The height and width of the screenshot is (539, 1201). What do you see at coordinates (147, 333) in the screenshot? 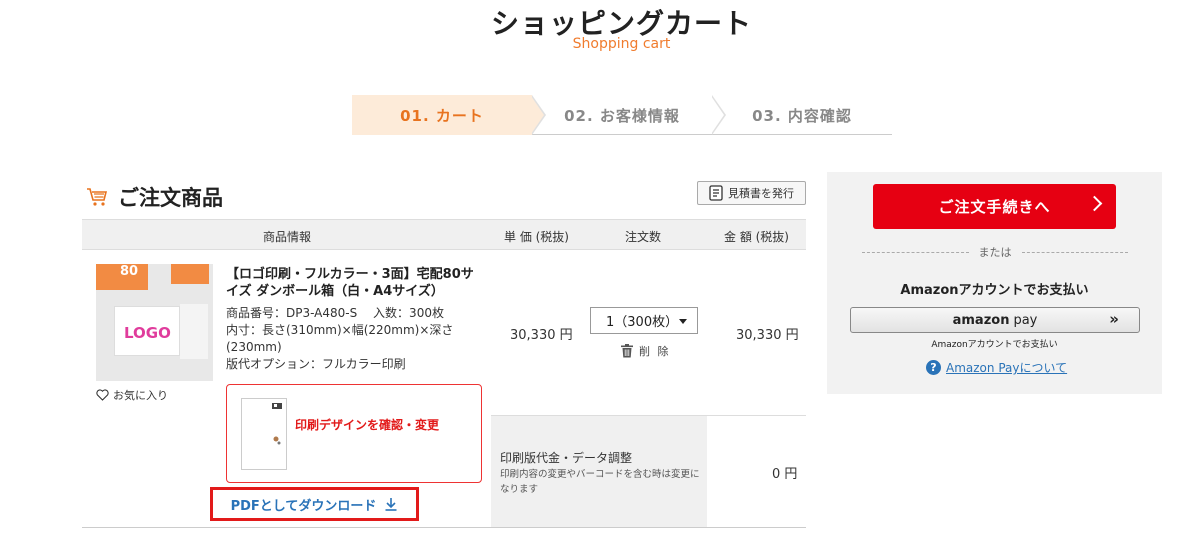
I see `thumb-logo-text: LOGO` at bounding box center [147, 333].